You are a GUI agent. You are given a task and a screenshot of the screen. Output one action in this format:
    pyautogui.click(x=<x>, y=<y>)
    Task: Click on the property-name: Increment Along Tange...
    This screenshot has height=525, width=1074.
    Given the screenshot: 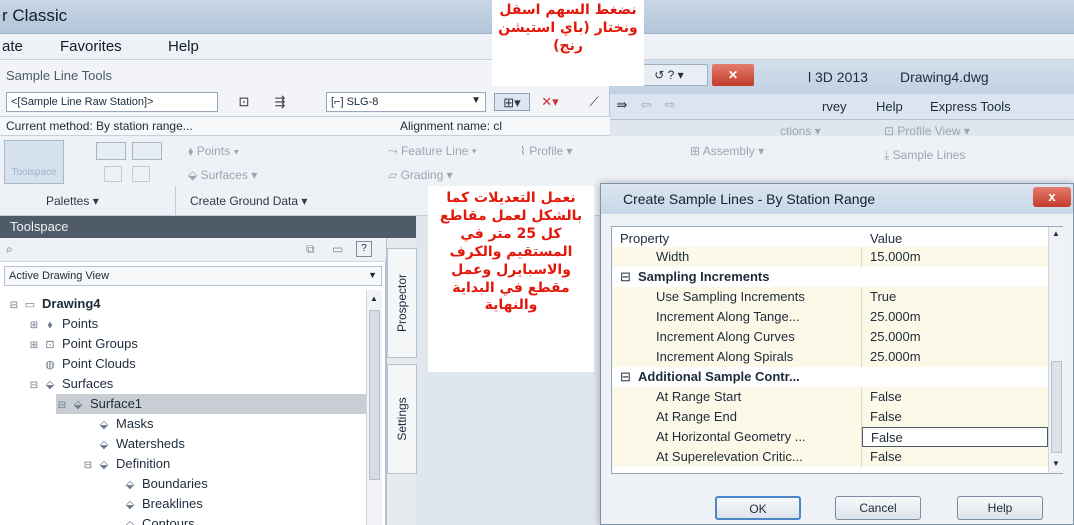 What is the action you would take?
    pyautogui.click(x=737, y=317)
    